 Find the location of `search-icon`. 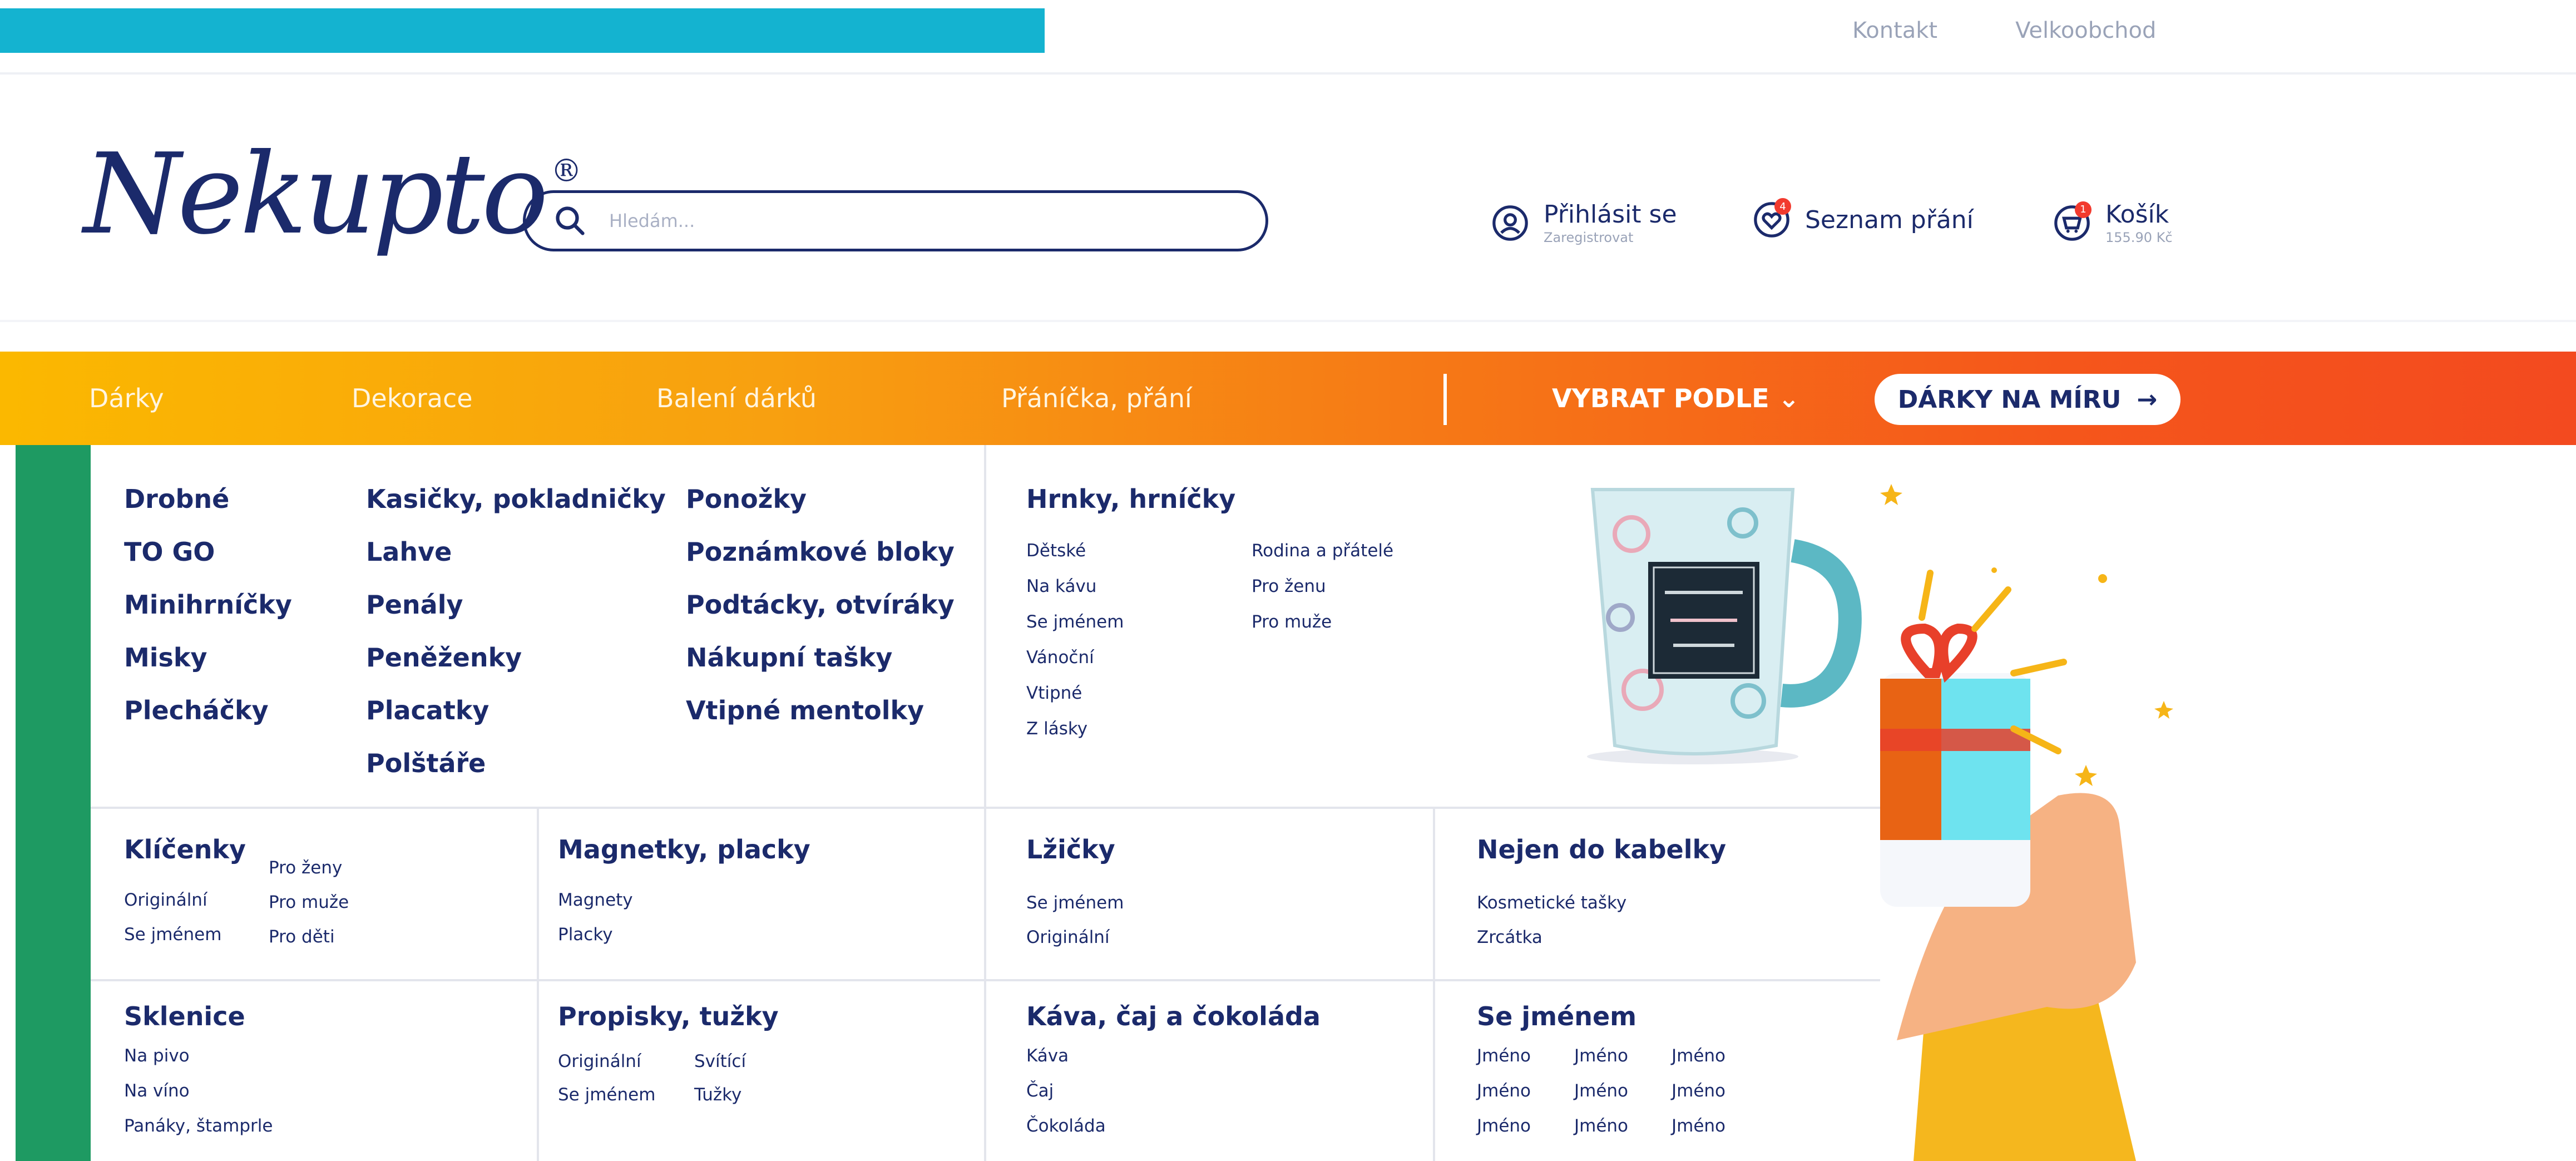

search-icon is located at coordinates (570, 220).